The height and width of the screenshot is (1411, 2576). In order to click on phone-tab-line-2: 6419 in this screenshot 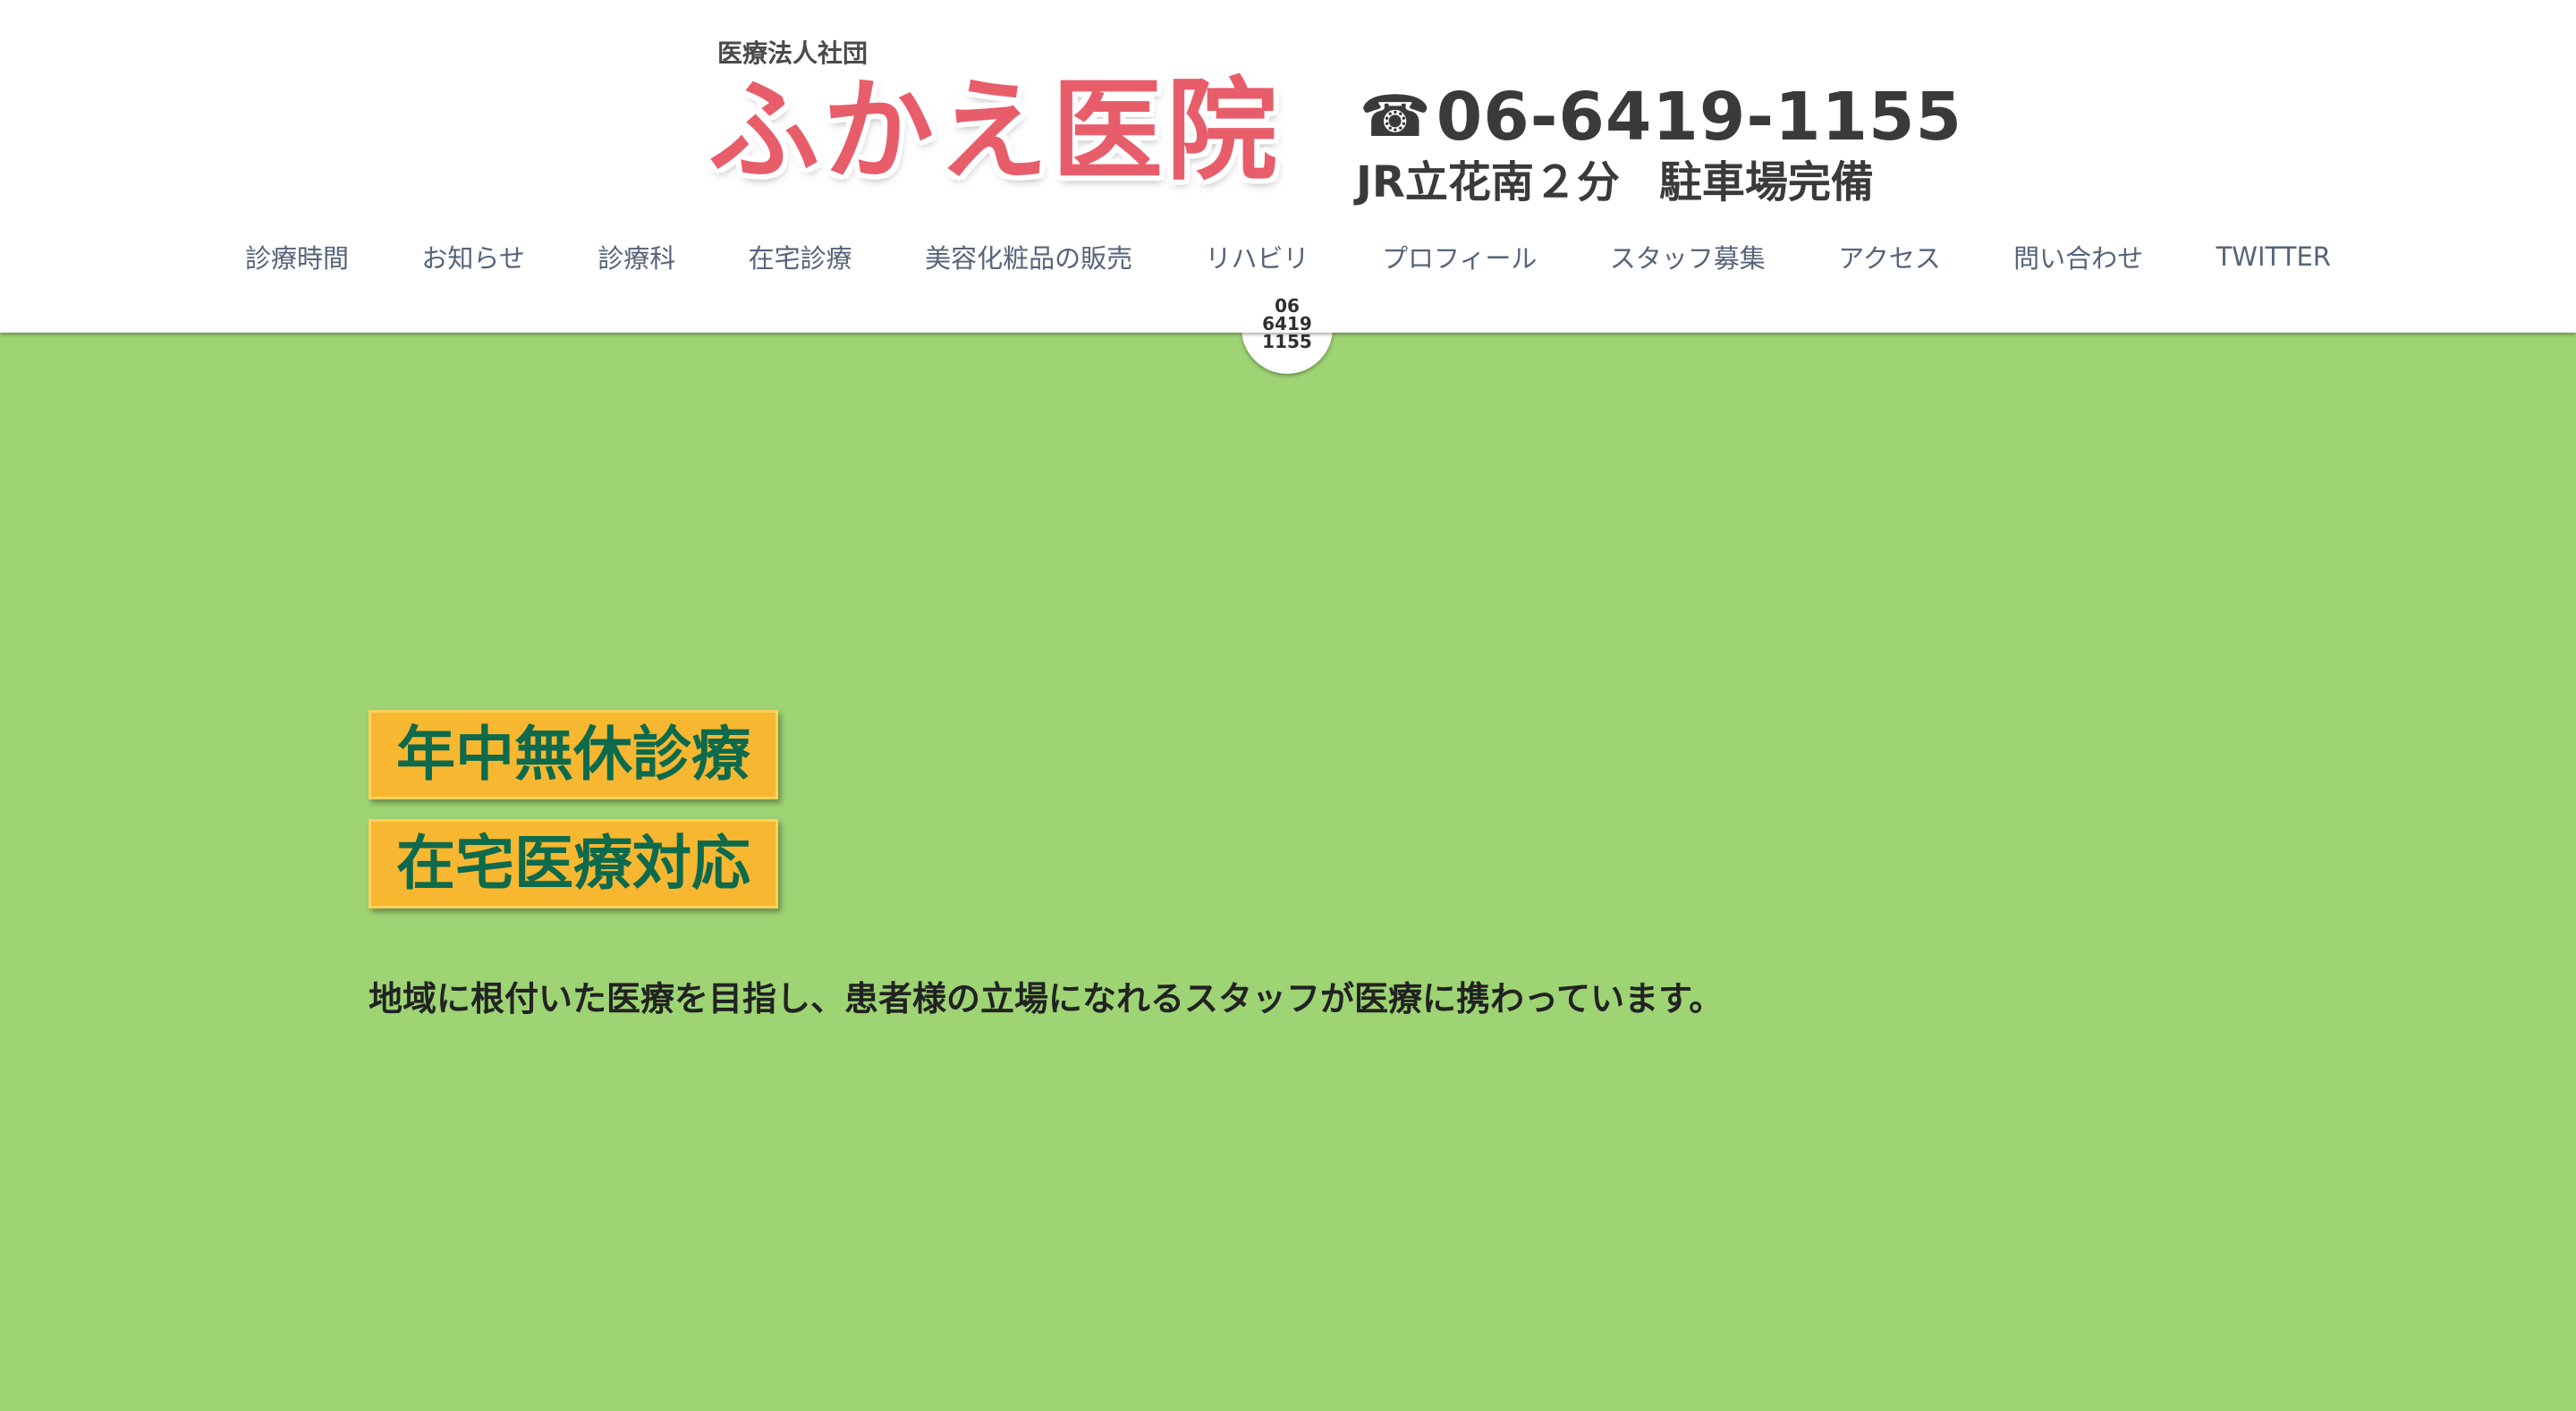, I will do `click(1287, 323)`.